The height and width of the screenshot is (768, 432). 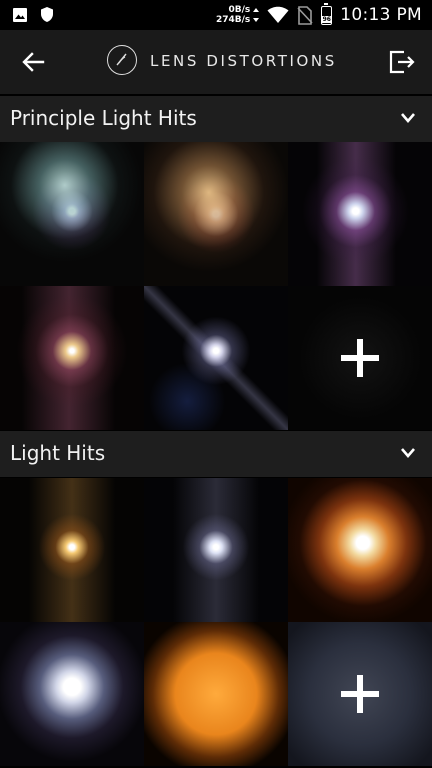 What do you see at coordinates (122, 60) in the screenshot?
I see `brand-logo-icon` at bounding box center [122, 60].